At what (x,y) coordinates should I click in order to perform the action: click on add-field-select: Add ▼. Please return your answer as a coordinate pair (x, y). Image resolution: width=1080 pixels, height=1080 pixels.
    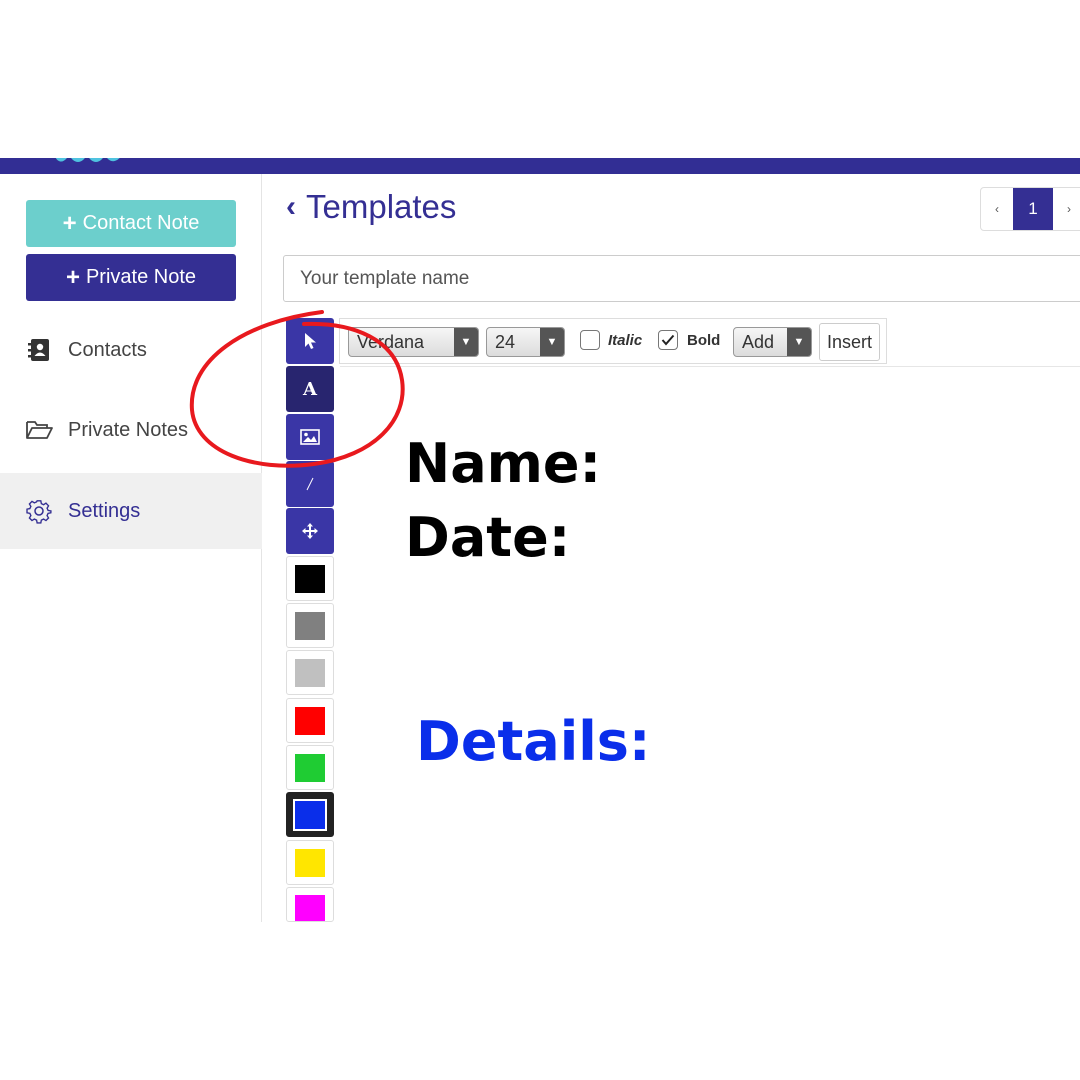
    Looking at the image, I should click on (772, 342).